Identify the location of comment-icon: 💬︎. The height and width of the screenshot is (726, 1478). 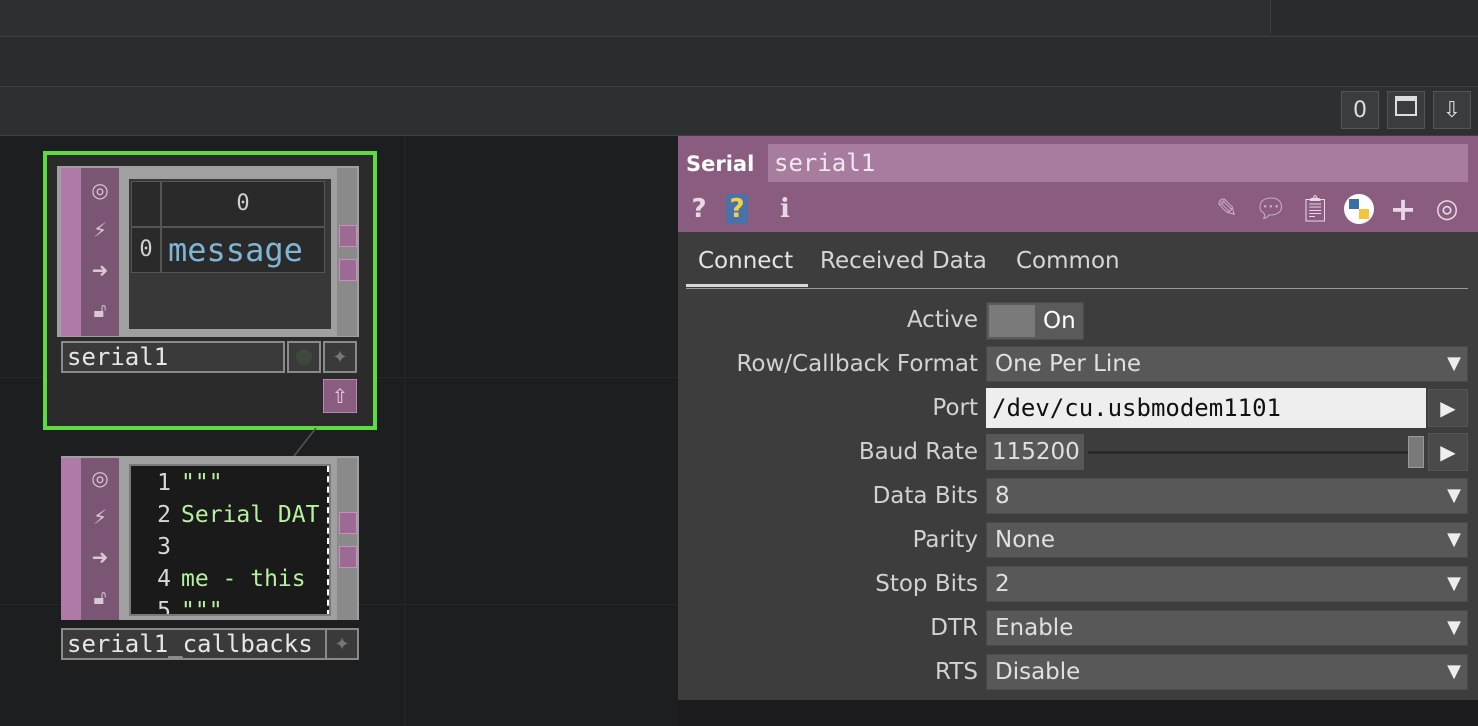
(1271, 209).